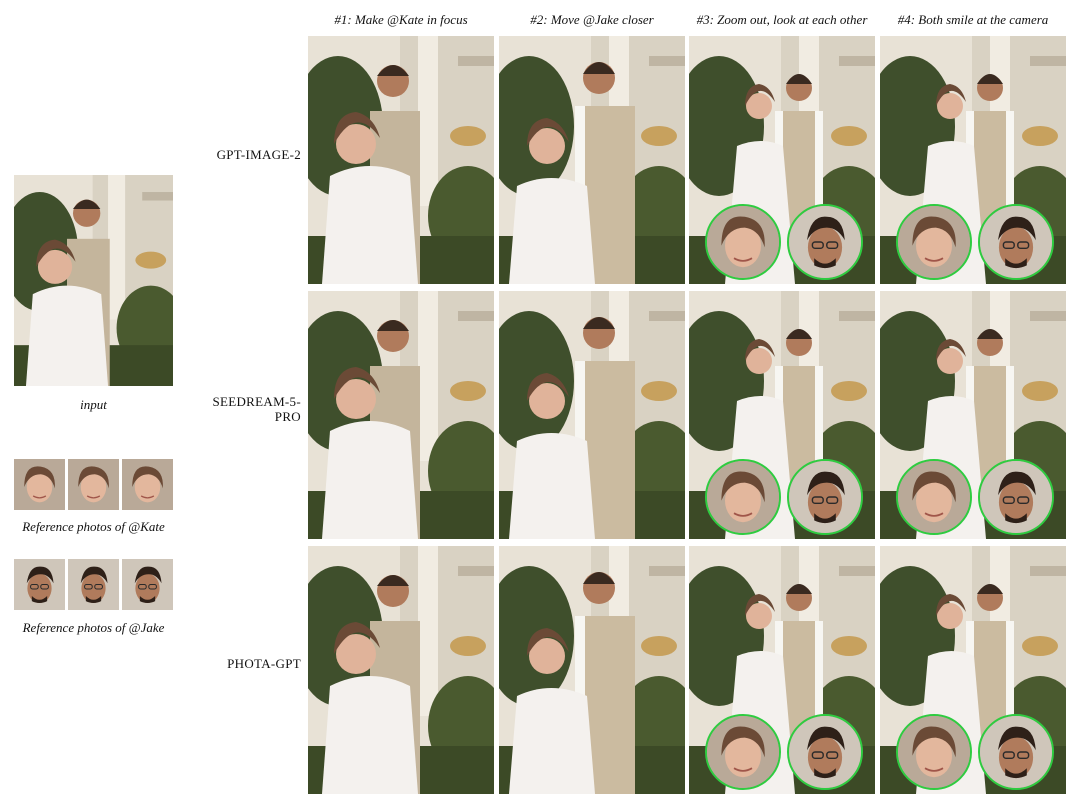 The height and width of the screenshot is (803, 1080). What do you see at coordinates (258, 154) in the screenshot?
I see `row-label-line: GPT-IMAGE-2` at bounding box center [258, 154].